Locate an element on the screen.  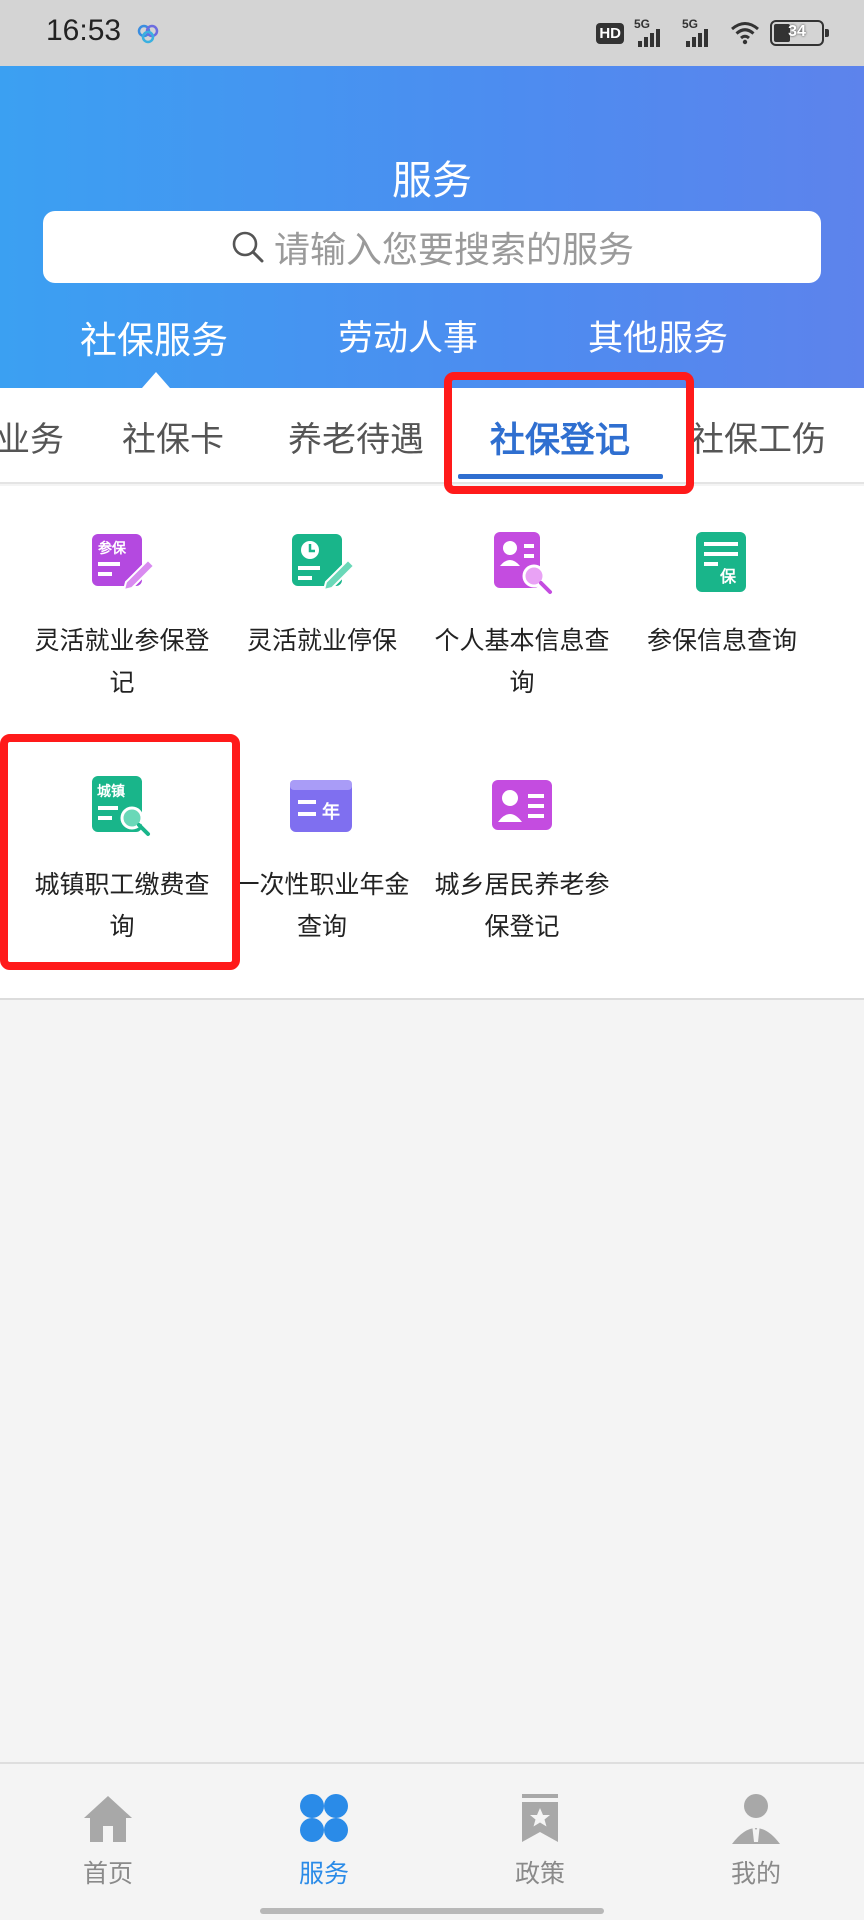
nav-label: 首页 is located at coordinates (107, 1873).